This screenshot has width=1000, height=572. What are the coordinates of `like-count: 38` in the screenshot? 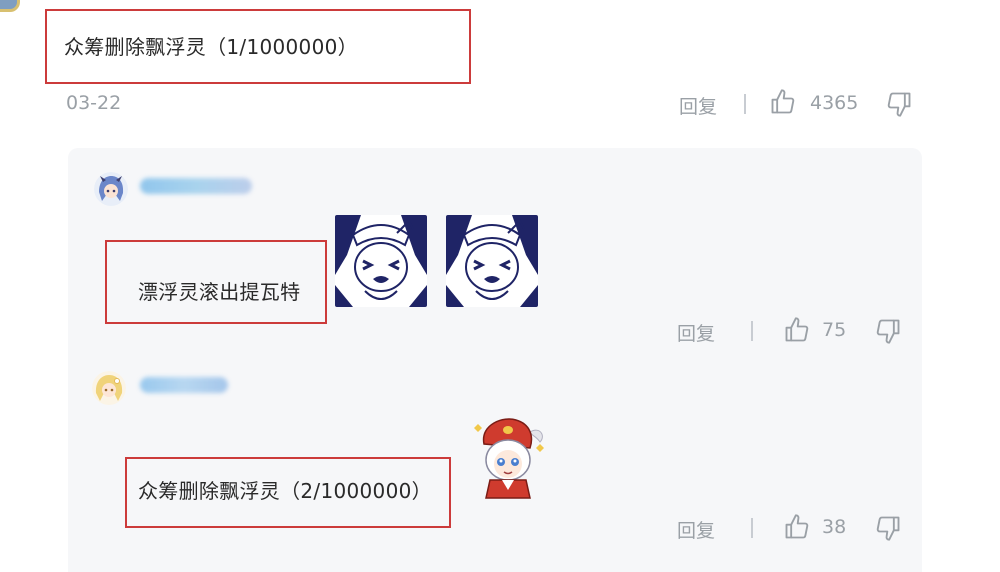 It's located at (834, 527).